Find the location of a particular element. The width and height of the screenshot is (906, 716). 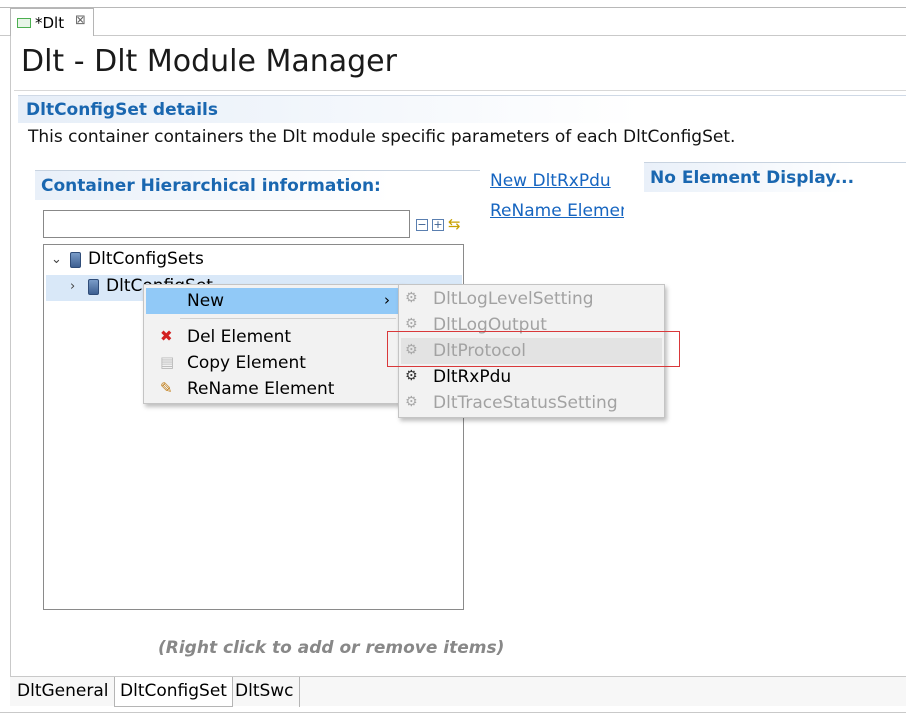

menu-item-del-element: ✖ Del Element is located at coordinates (273, 337).